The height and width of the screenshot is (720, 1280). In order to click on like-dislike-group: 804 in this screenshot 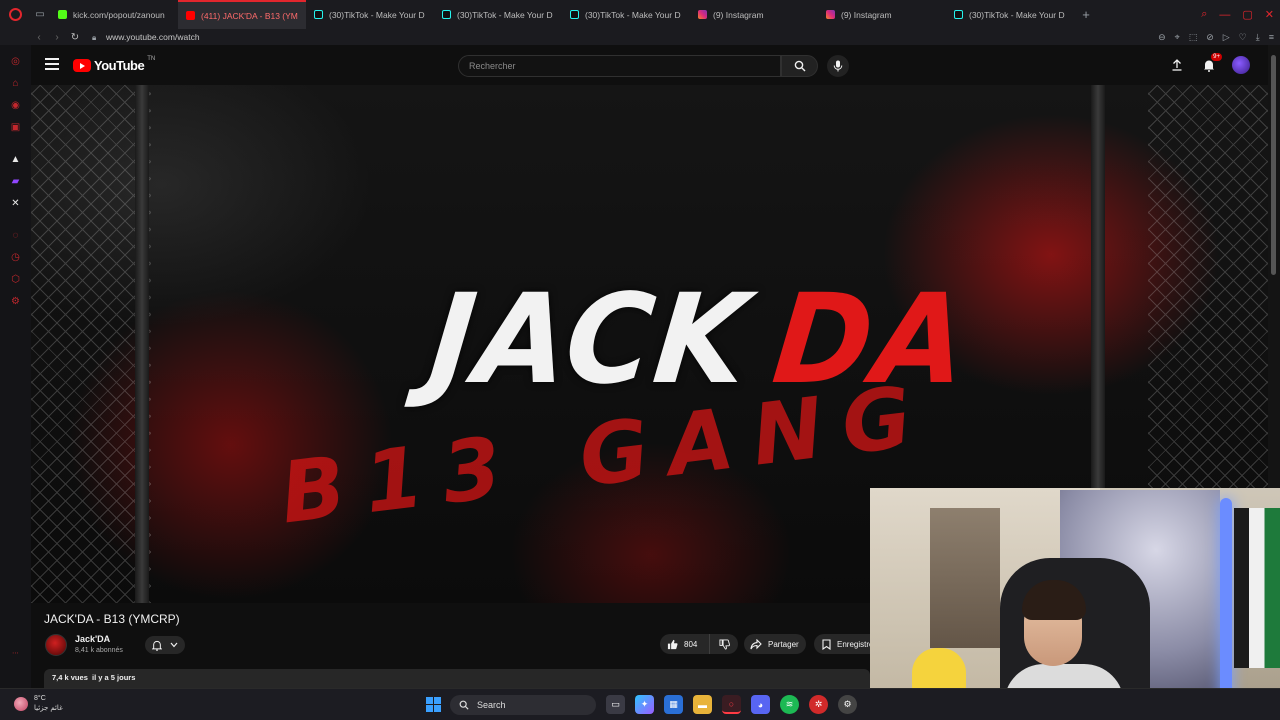, I will do `click(699, 644)`.